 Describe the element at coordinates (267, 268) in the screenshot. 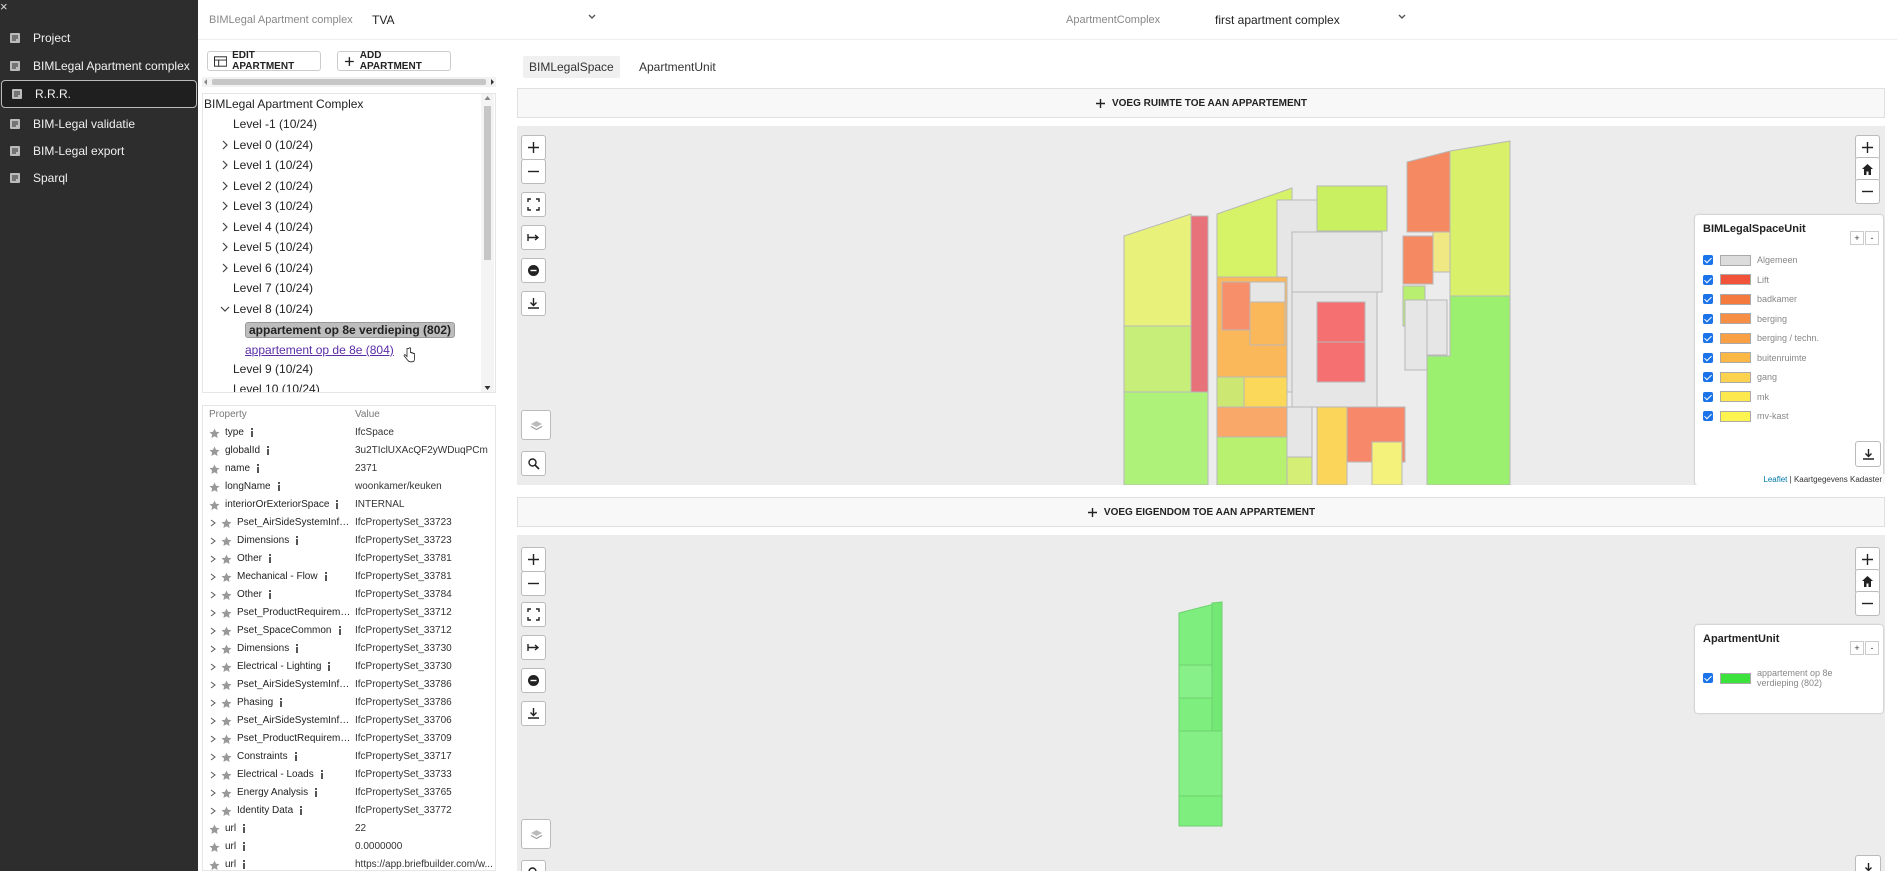

I see `tree-item-level: Level 6 (10/24)` at that location.